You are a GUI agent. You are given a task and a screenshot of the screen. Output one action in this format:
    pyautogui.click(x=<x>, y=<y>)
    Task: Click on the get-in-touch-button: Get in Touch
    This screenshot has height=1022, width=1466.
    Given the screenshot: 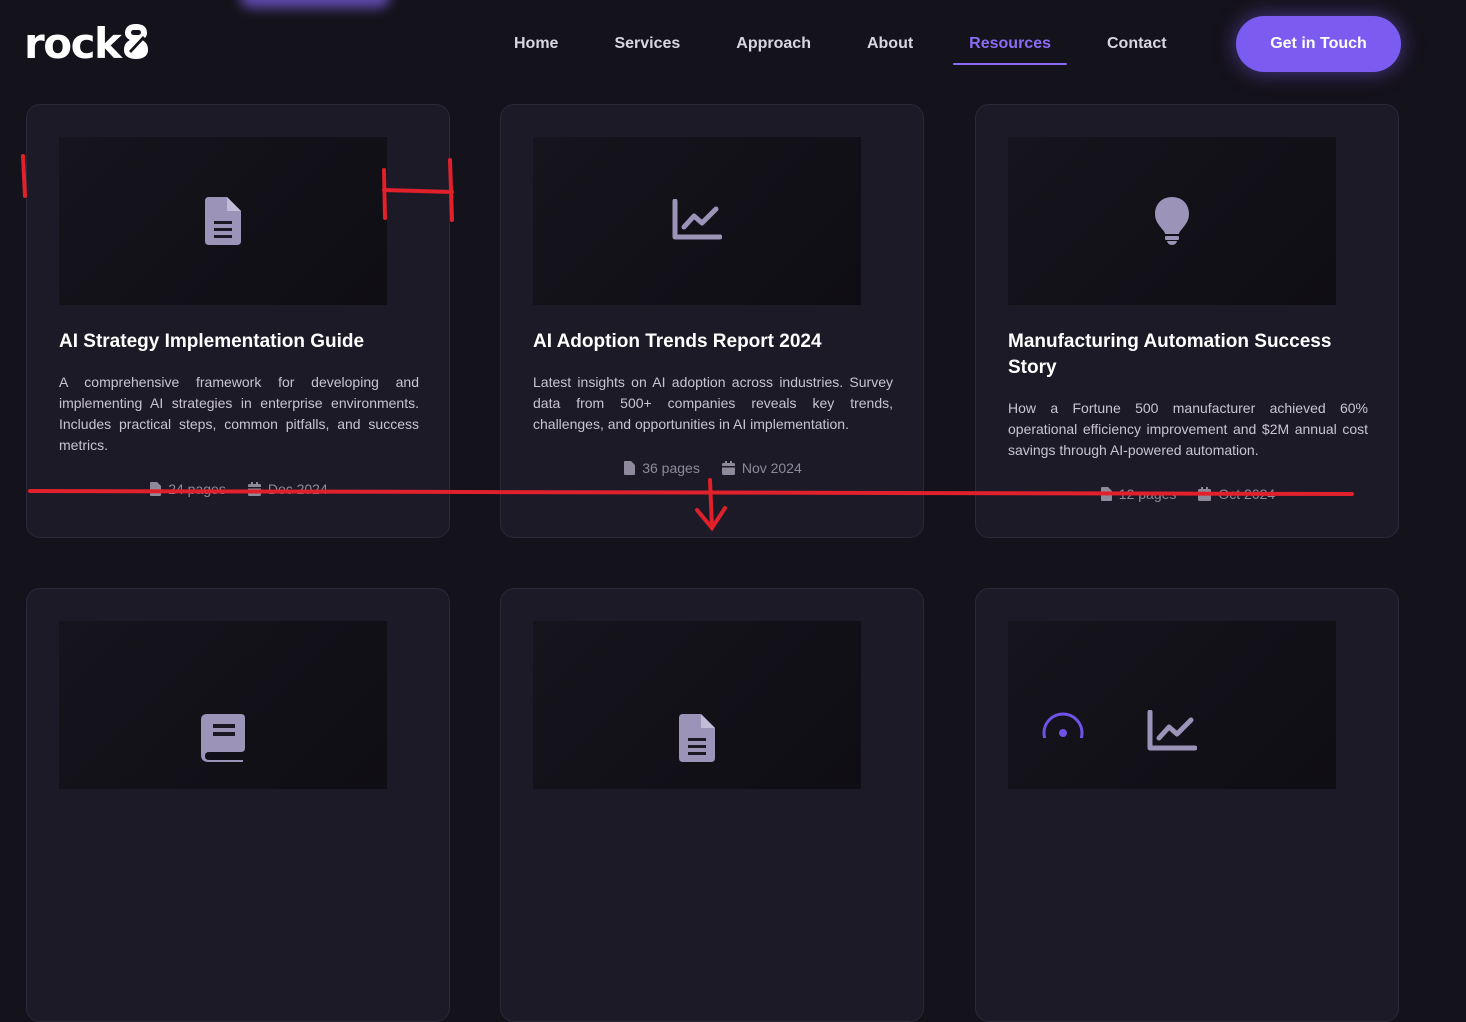 What is the action you would take?
    pyautogui.click(x=1318, y=44)
    